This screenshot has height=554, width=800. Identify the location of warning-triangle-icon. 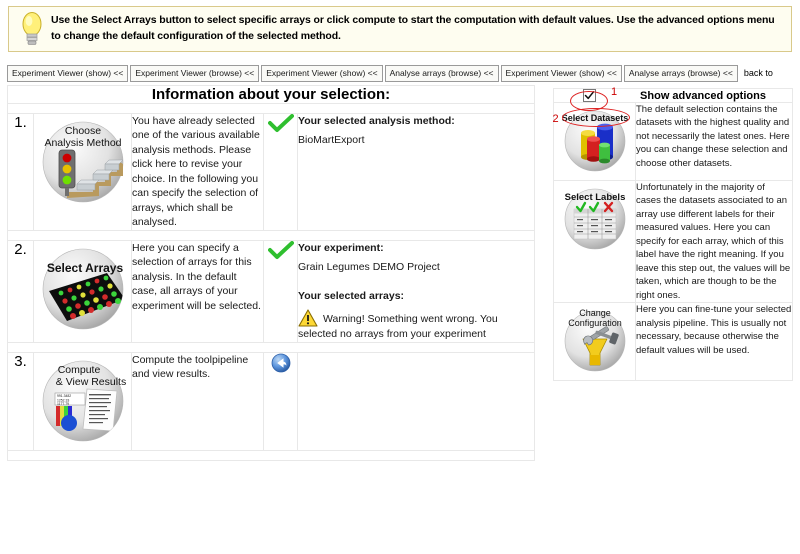
(308, 317).